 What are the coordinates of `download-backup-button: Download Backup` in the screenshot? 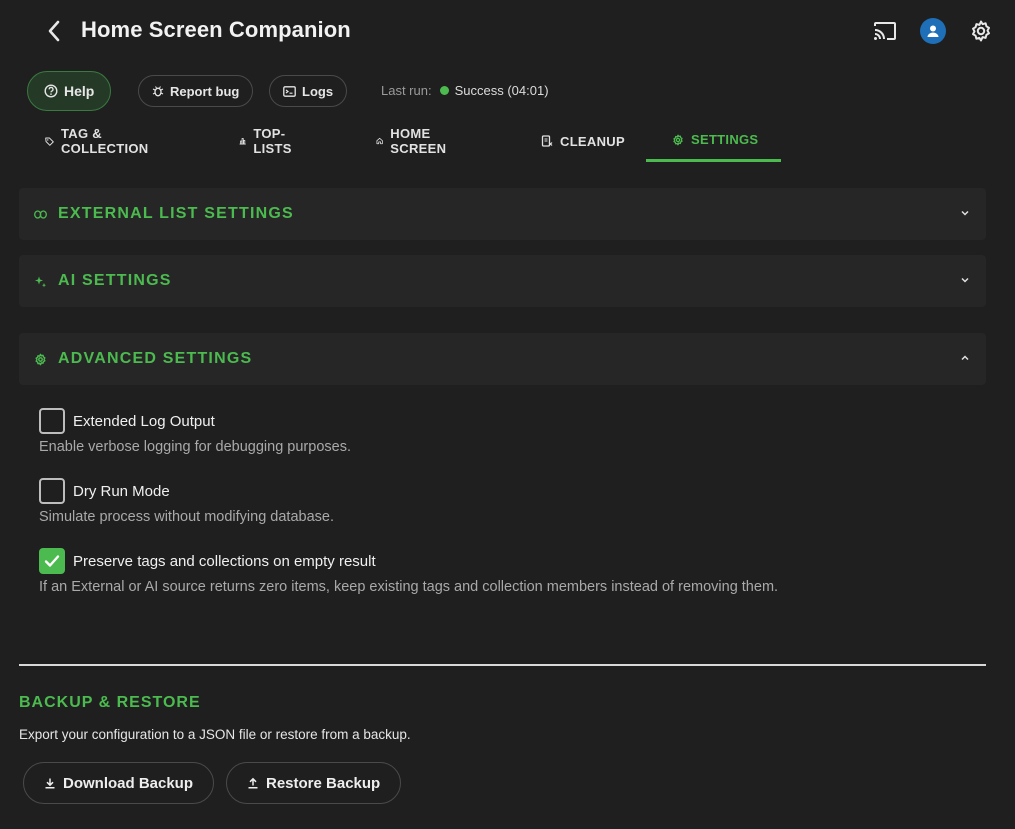 It's located at (119, 783).